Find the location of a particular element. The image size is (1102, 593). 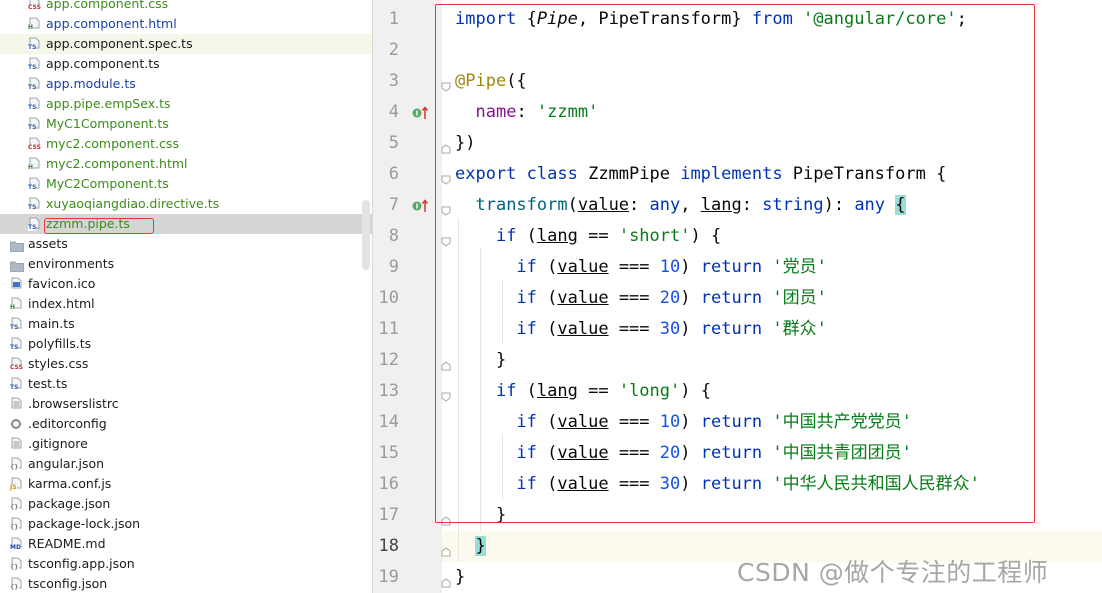

tree-file: favicon.ico is located at coordinates (186, 284).